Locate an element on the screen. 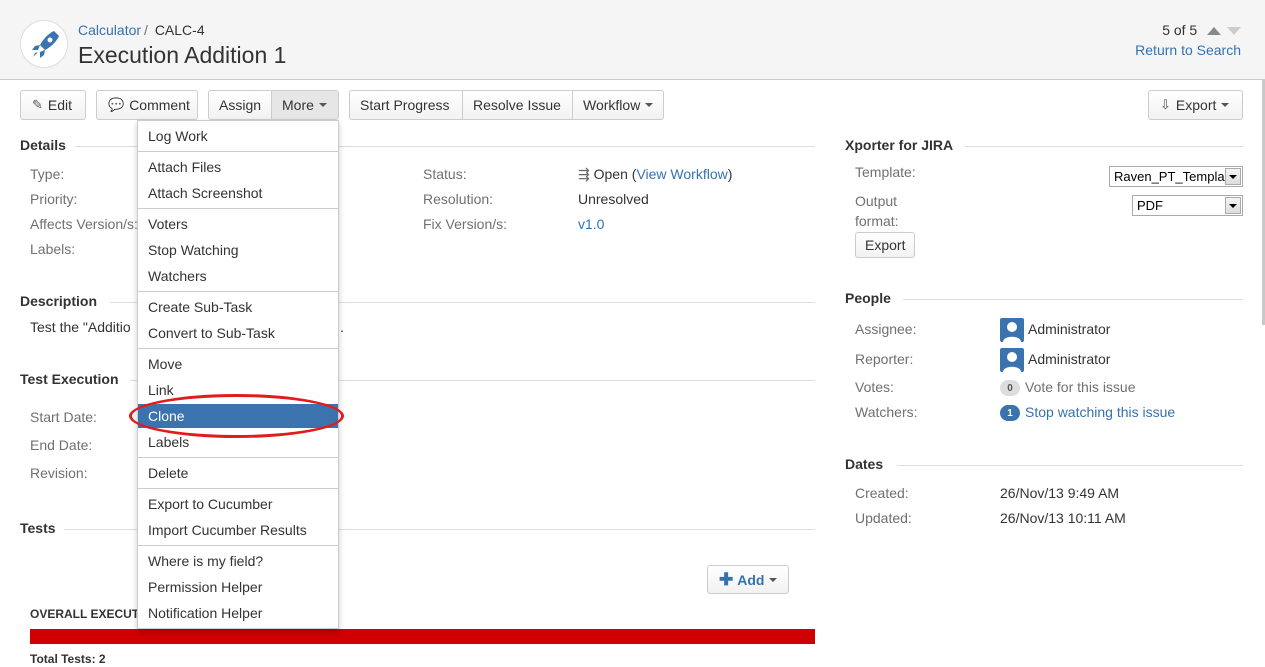  workflow-button: Workflow is located at coordinates (618, 105).